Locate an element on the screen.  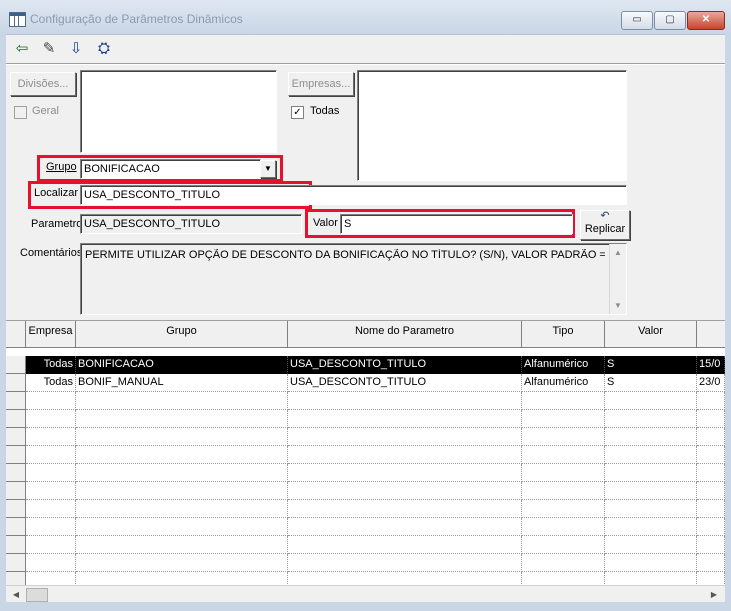
valor-input: S is located at coordinates (456, 224).